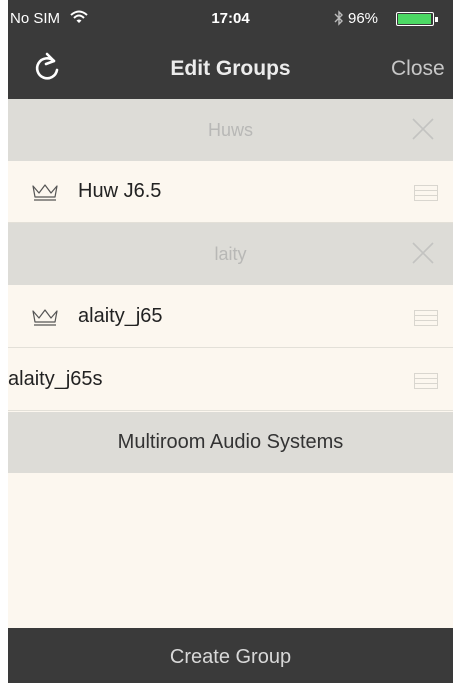 This screenshot has height=683, width=453. I want to click on battery-percent: 96%, so click(363, 18).